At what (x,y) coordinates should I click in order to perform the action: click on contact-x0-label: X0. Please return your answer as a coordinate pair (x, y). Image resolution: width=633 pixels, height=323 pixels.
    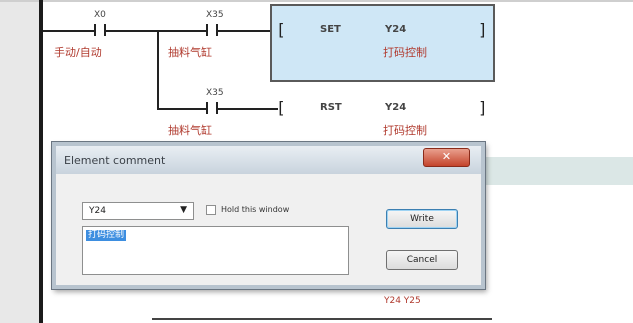
    Looking at the image, I should click on (100, 15).